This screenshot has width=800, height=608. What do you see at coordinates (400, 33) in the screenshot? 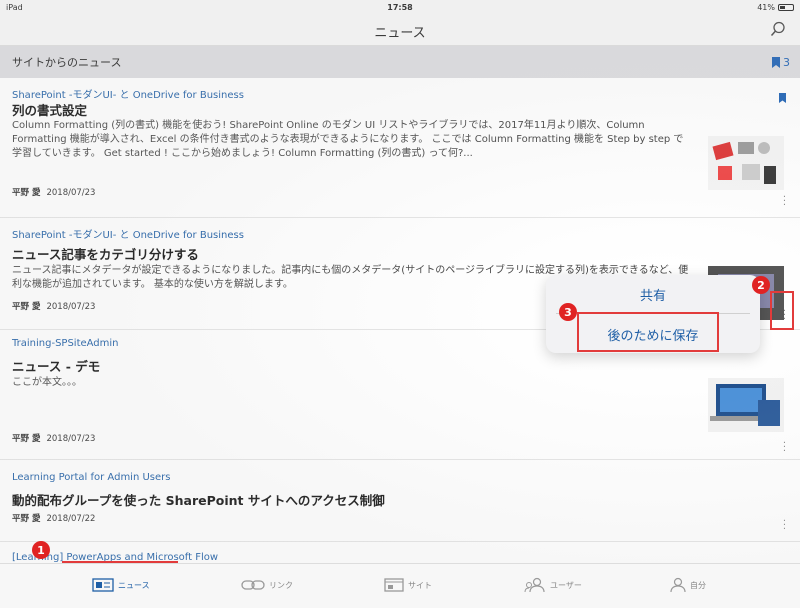
I see `page-title: ニュース` at bounding box center [400, 33].